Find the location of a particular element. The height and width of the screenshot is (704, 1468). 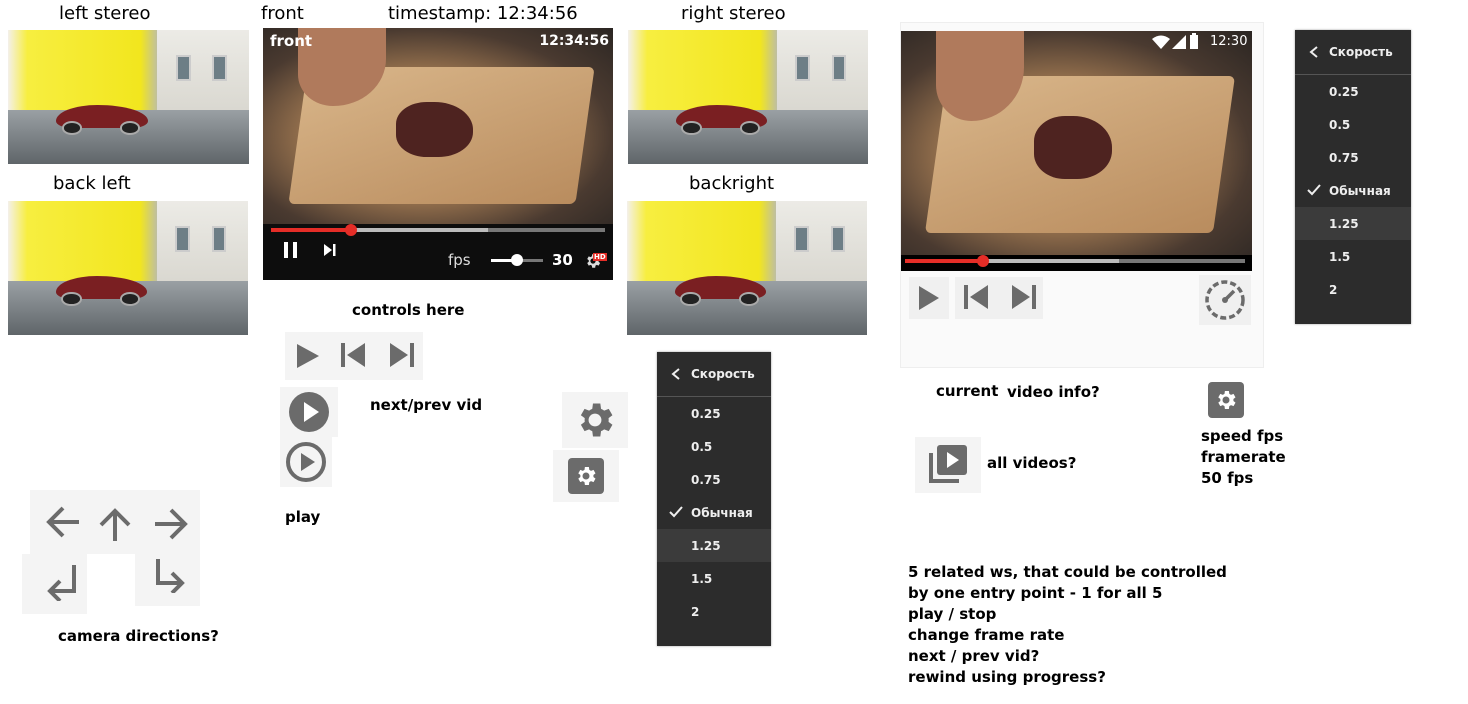

label-front: front is located at coordinates (282, 13).